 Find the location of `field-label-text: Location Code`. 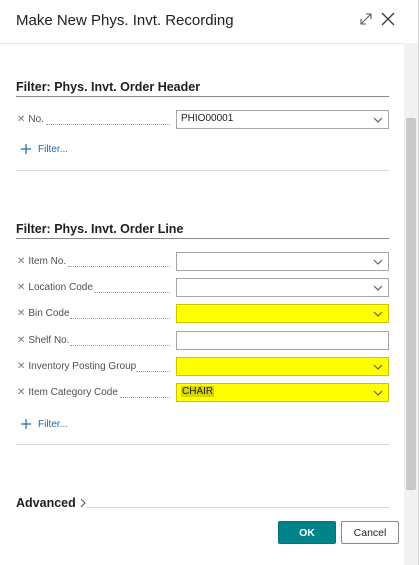

field-label-text: Location Code is located at coordinates (60, 287).